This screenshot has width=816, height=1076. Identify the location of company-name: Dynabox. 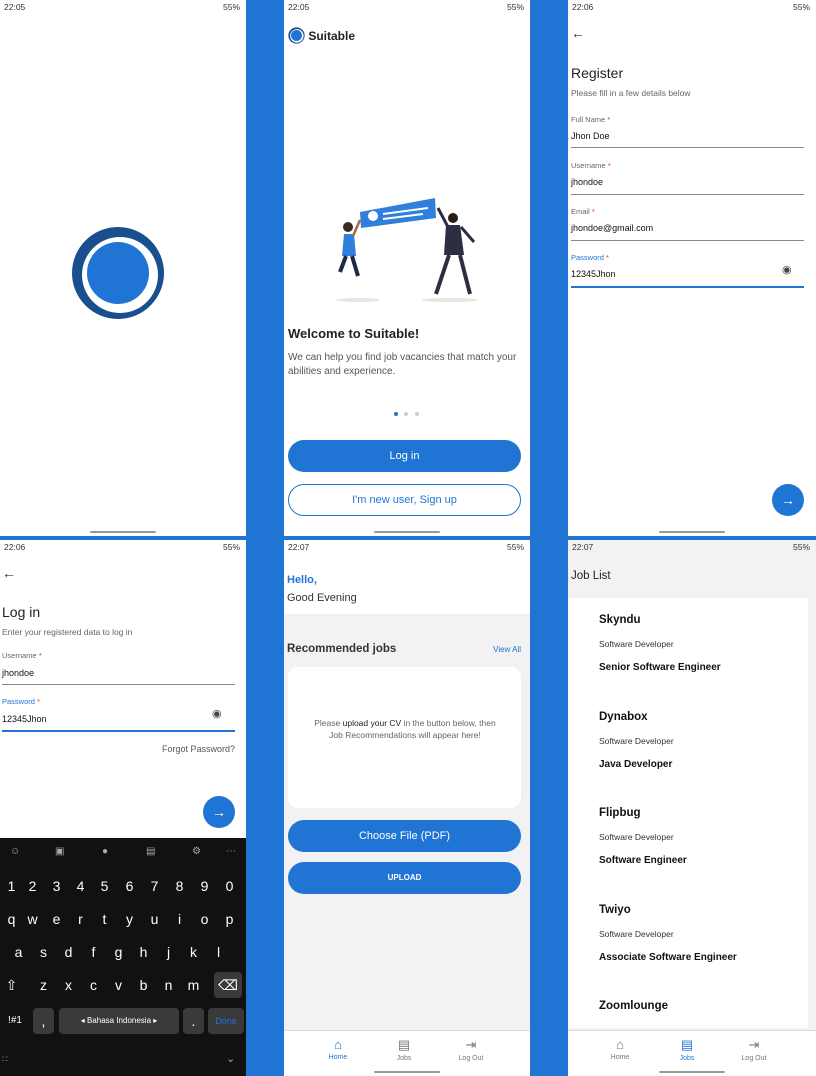
(623, 717).